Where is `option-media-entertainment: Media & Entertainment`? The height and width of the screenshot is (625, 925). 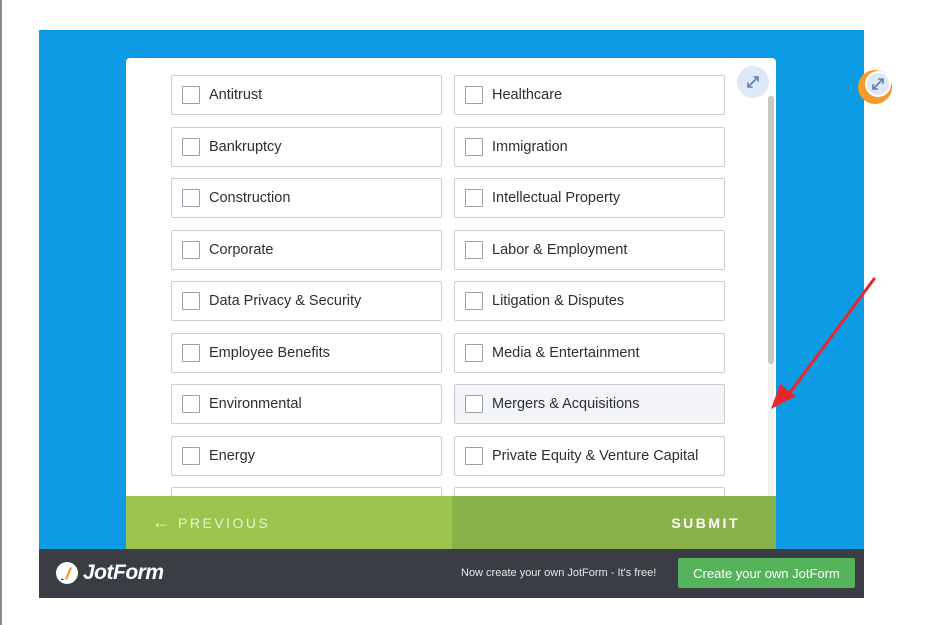
option-media-entertainment: Media & Entertainment is located at coordinates (589, 353).